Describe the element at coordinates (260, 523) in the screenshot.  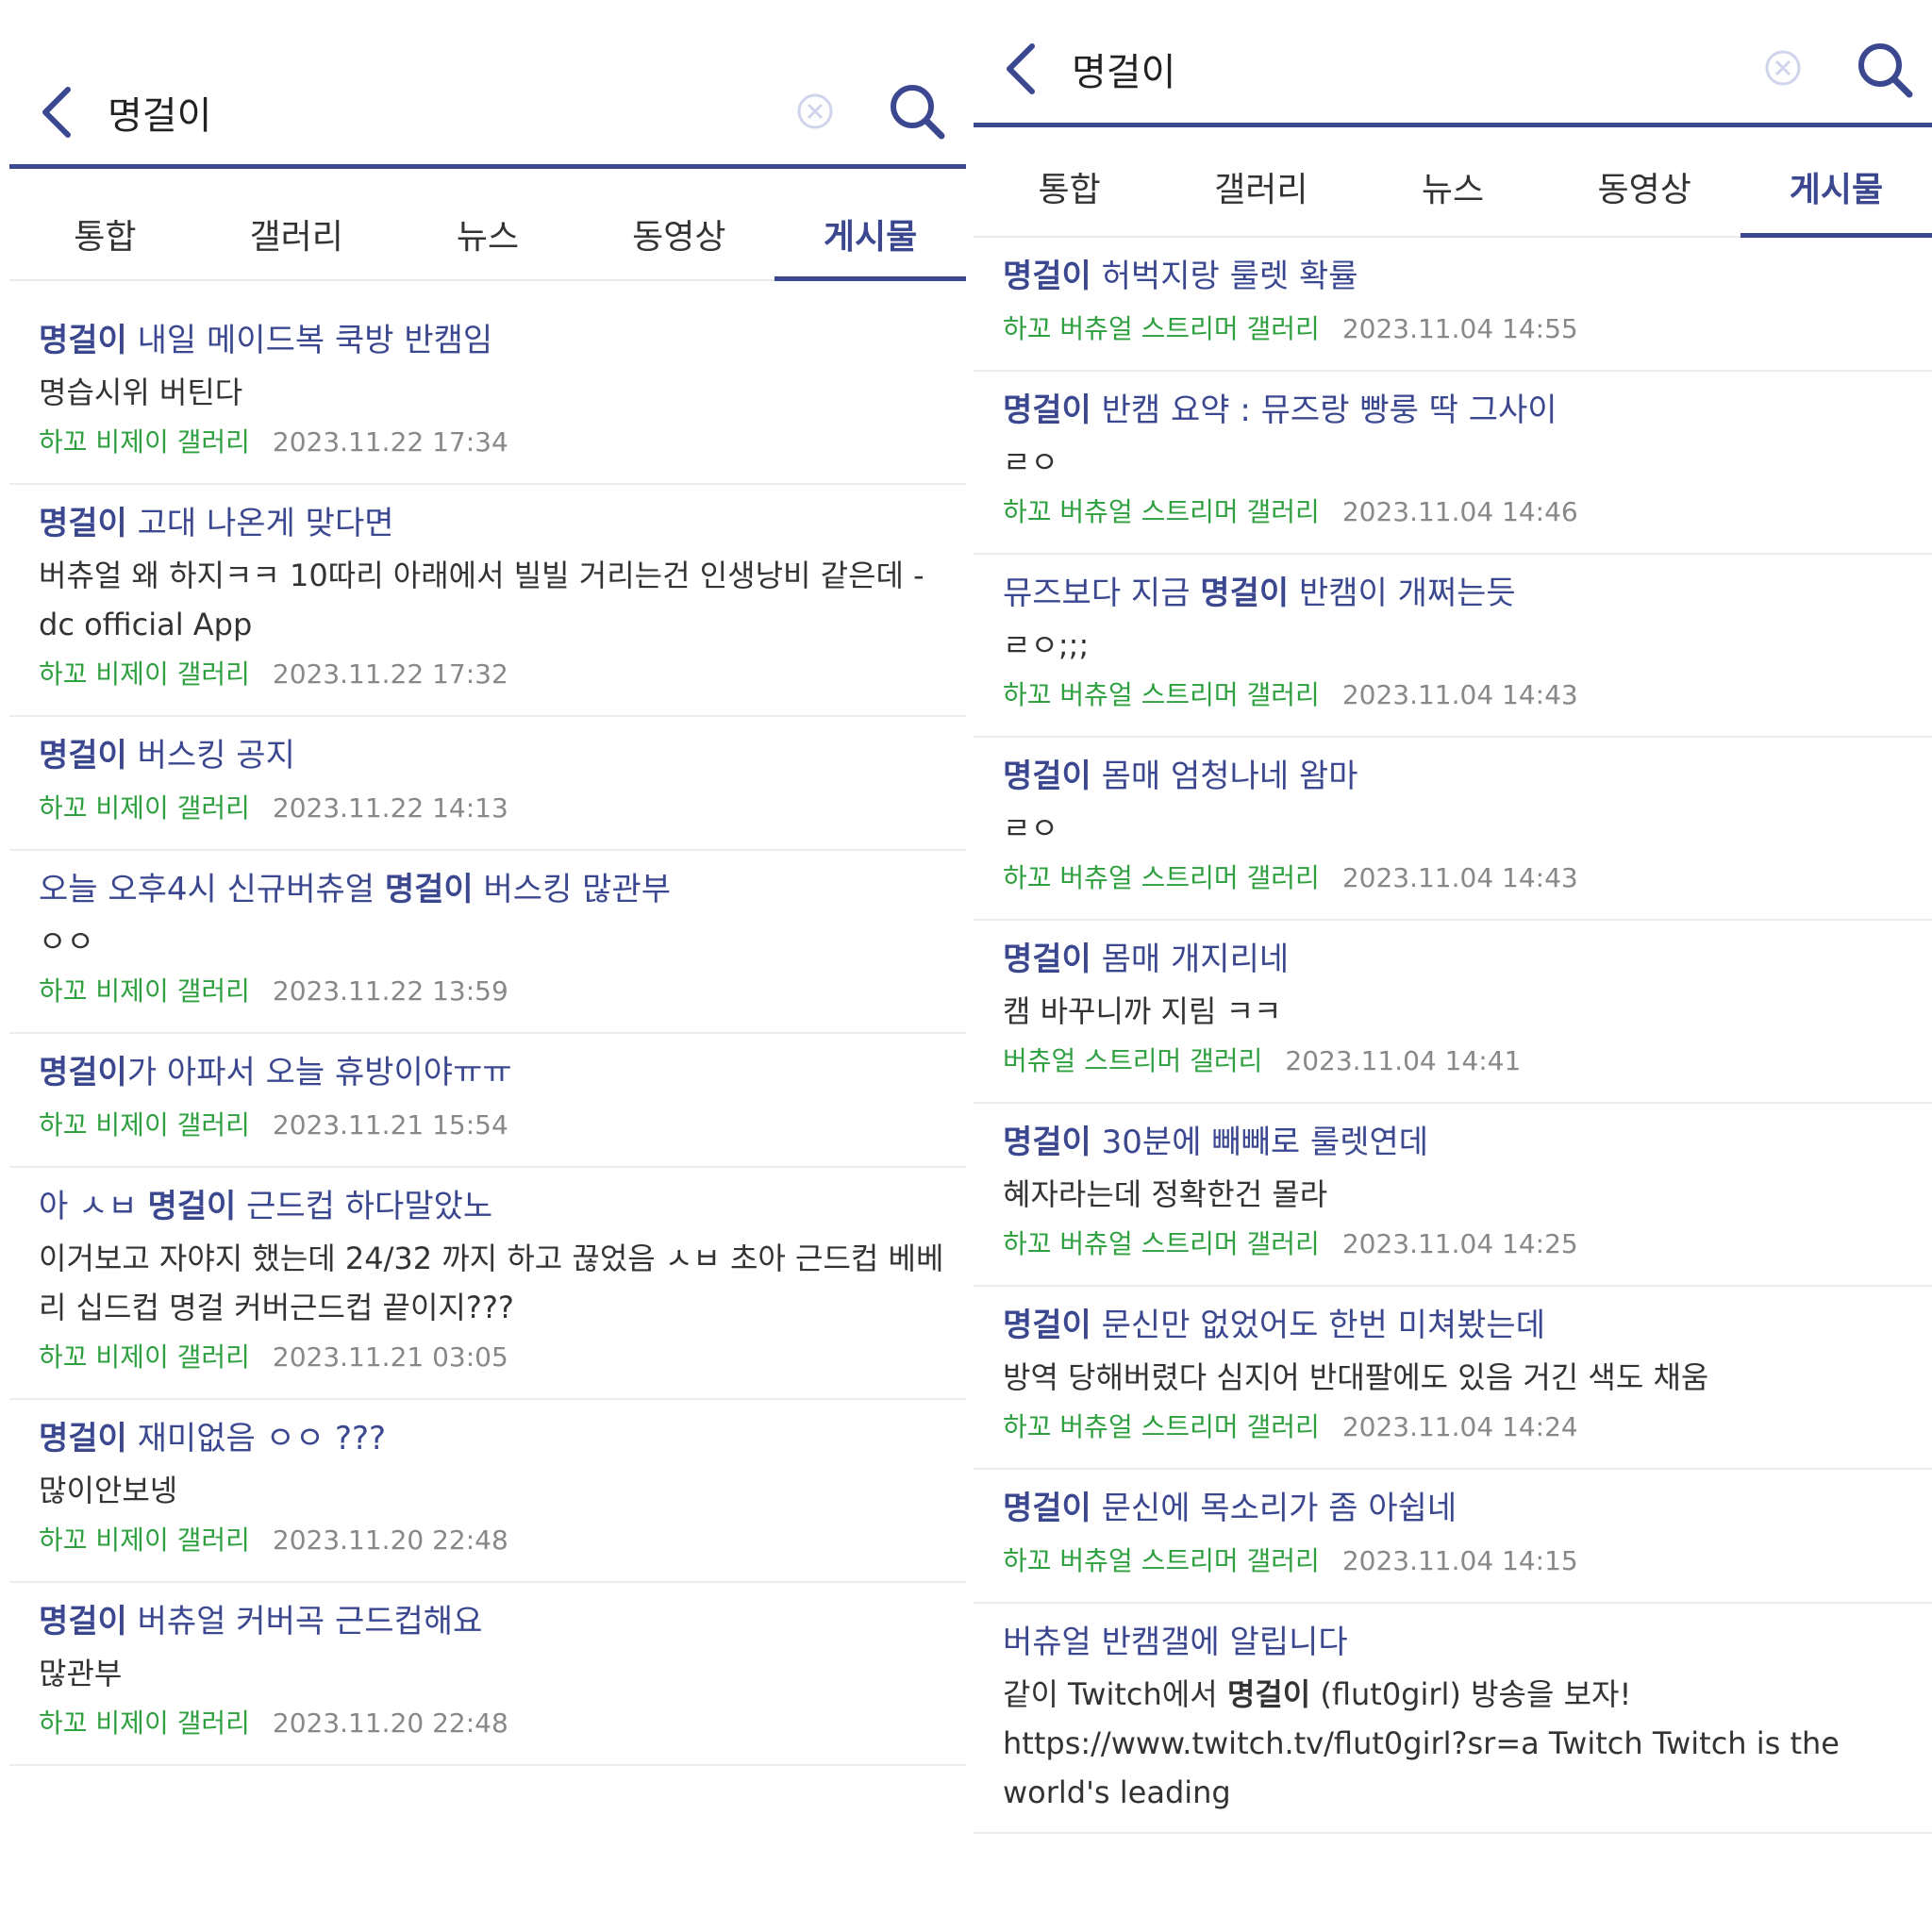
I see `title-text: 고대 나온게 맞다면` at that location.